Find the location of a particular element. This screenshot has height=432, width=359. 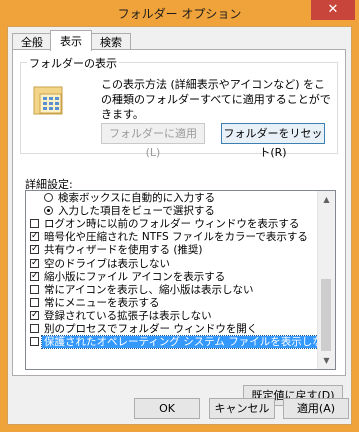

advanced-setting-row: 保護されたオペレーティング システム ファイルを表示しない (推奨) is located at coordinates (180, 342).